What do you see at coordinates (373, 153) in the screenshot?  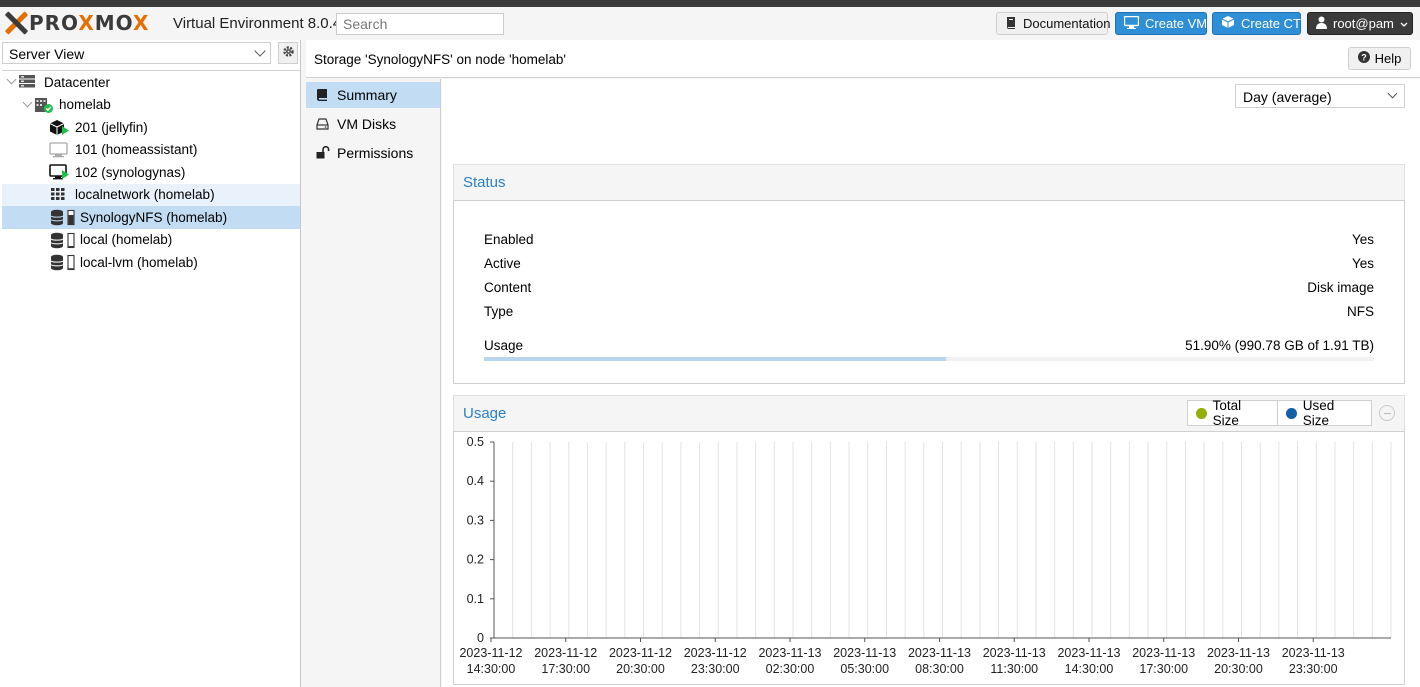 I see `tab-permissions: Permissions` at bounding box center [373, 153].